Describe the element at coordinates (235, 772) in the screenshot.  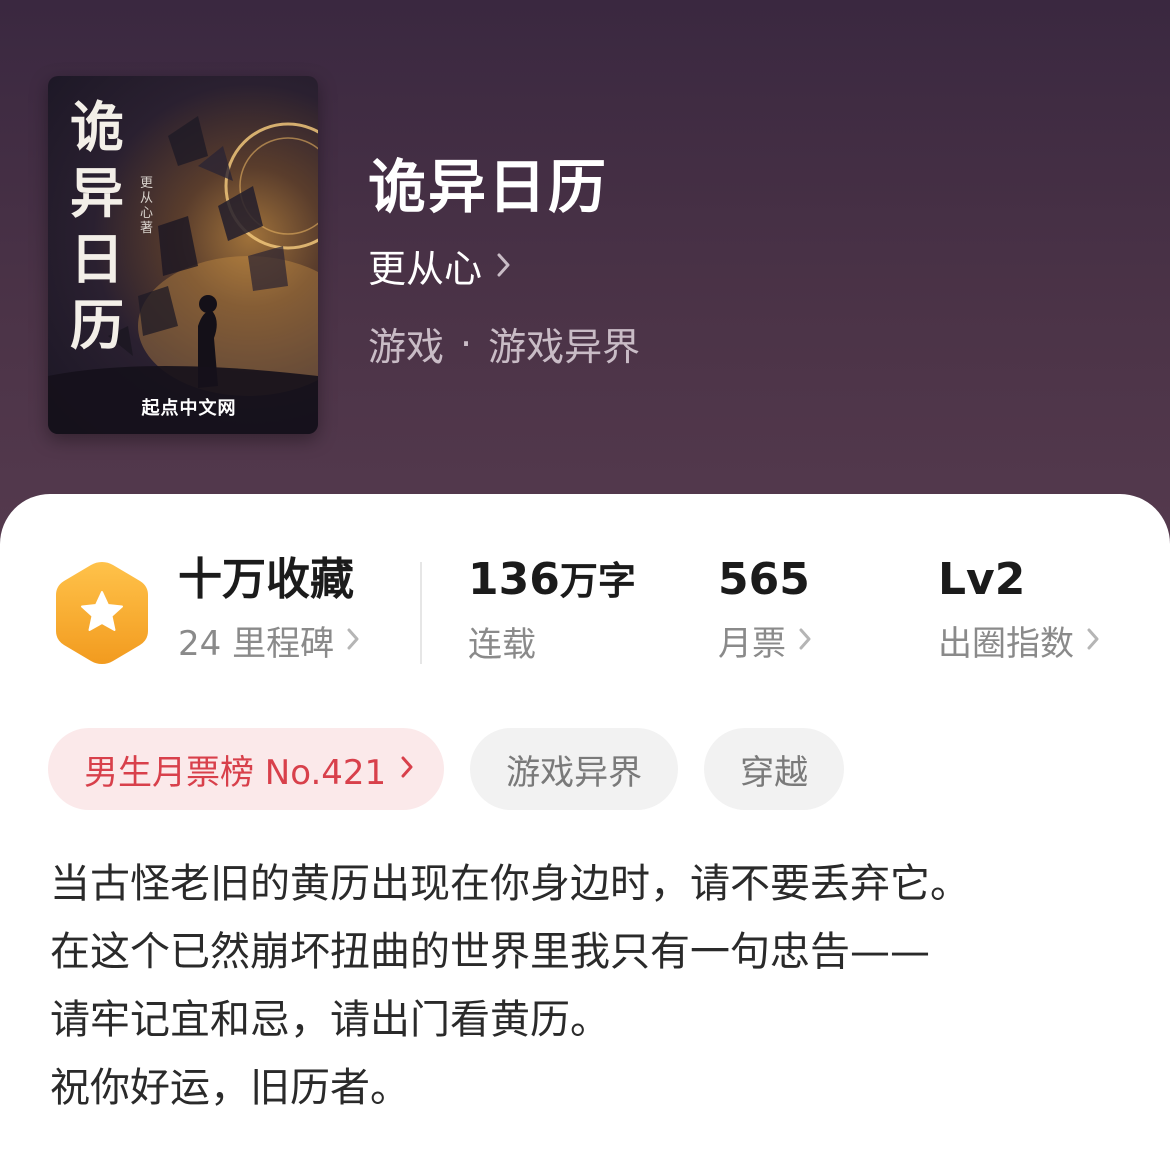
I see `rank-tag-label: 男生月票榜 No.421` at that location.